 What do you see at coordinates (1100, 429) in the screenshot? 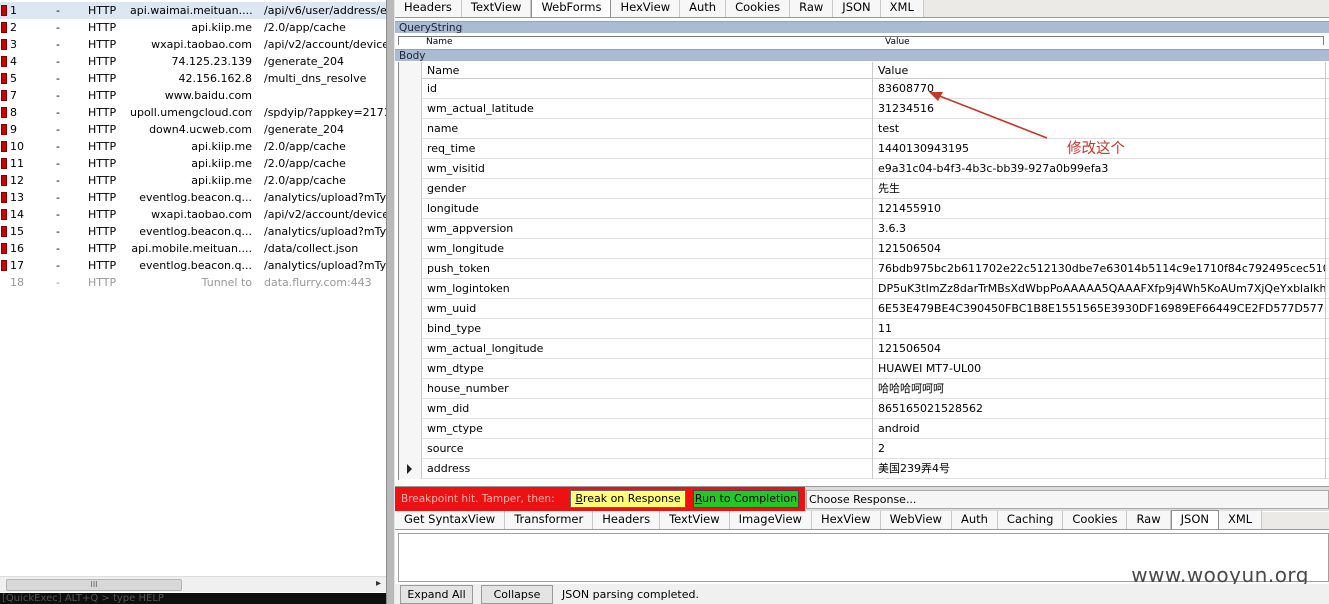
I see `field-value: android` at bounding box center [1100, 429].